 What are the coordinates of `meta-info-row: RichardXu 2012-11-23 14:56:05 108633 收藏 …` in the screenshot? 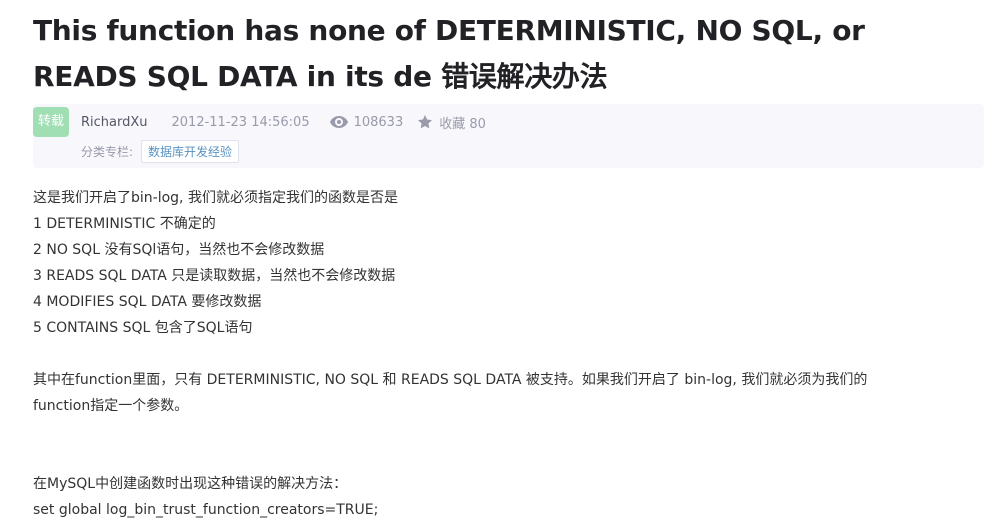 It's located at (283, 122).